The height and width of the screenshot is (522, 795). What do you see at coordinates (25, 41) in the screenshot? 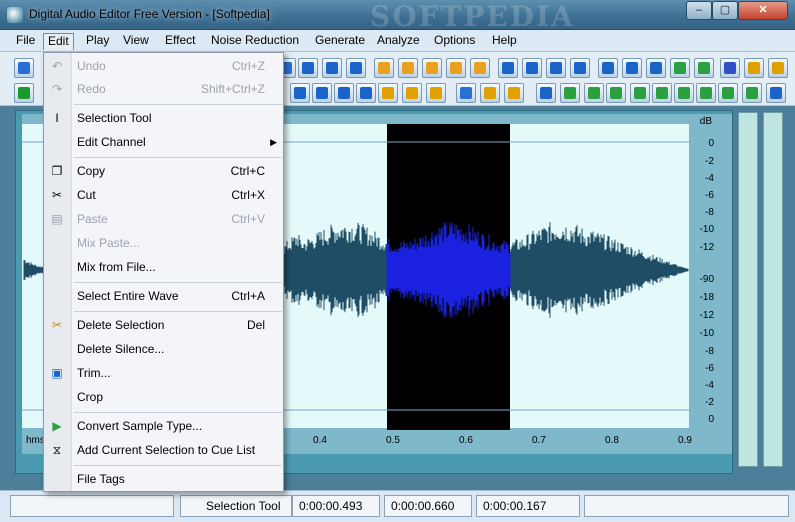
I see `menu-file: File` at bounding box center [25, 41].